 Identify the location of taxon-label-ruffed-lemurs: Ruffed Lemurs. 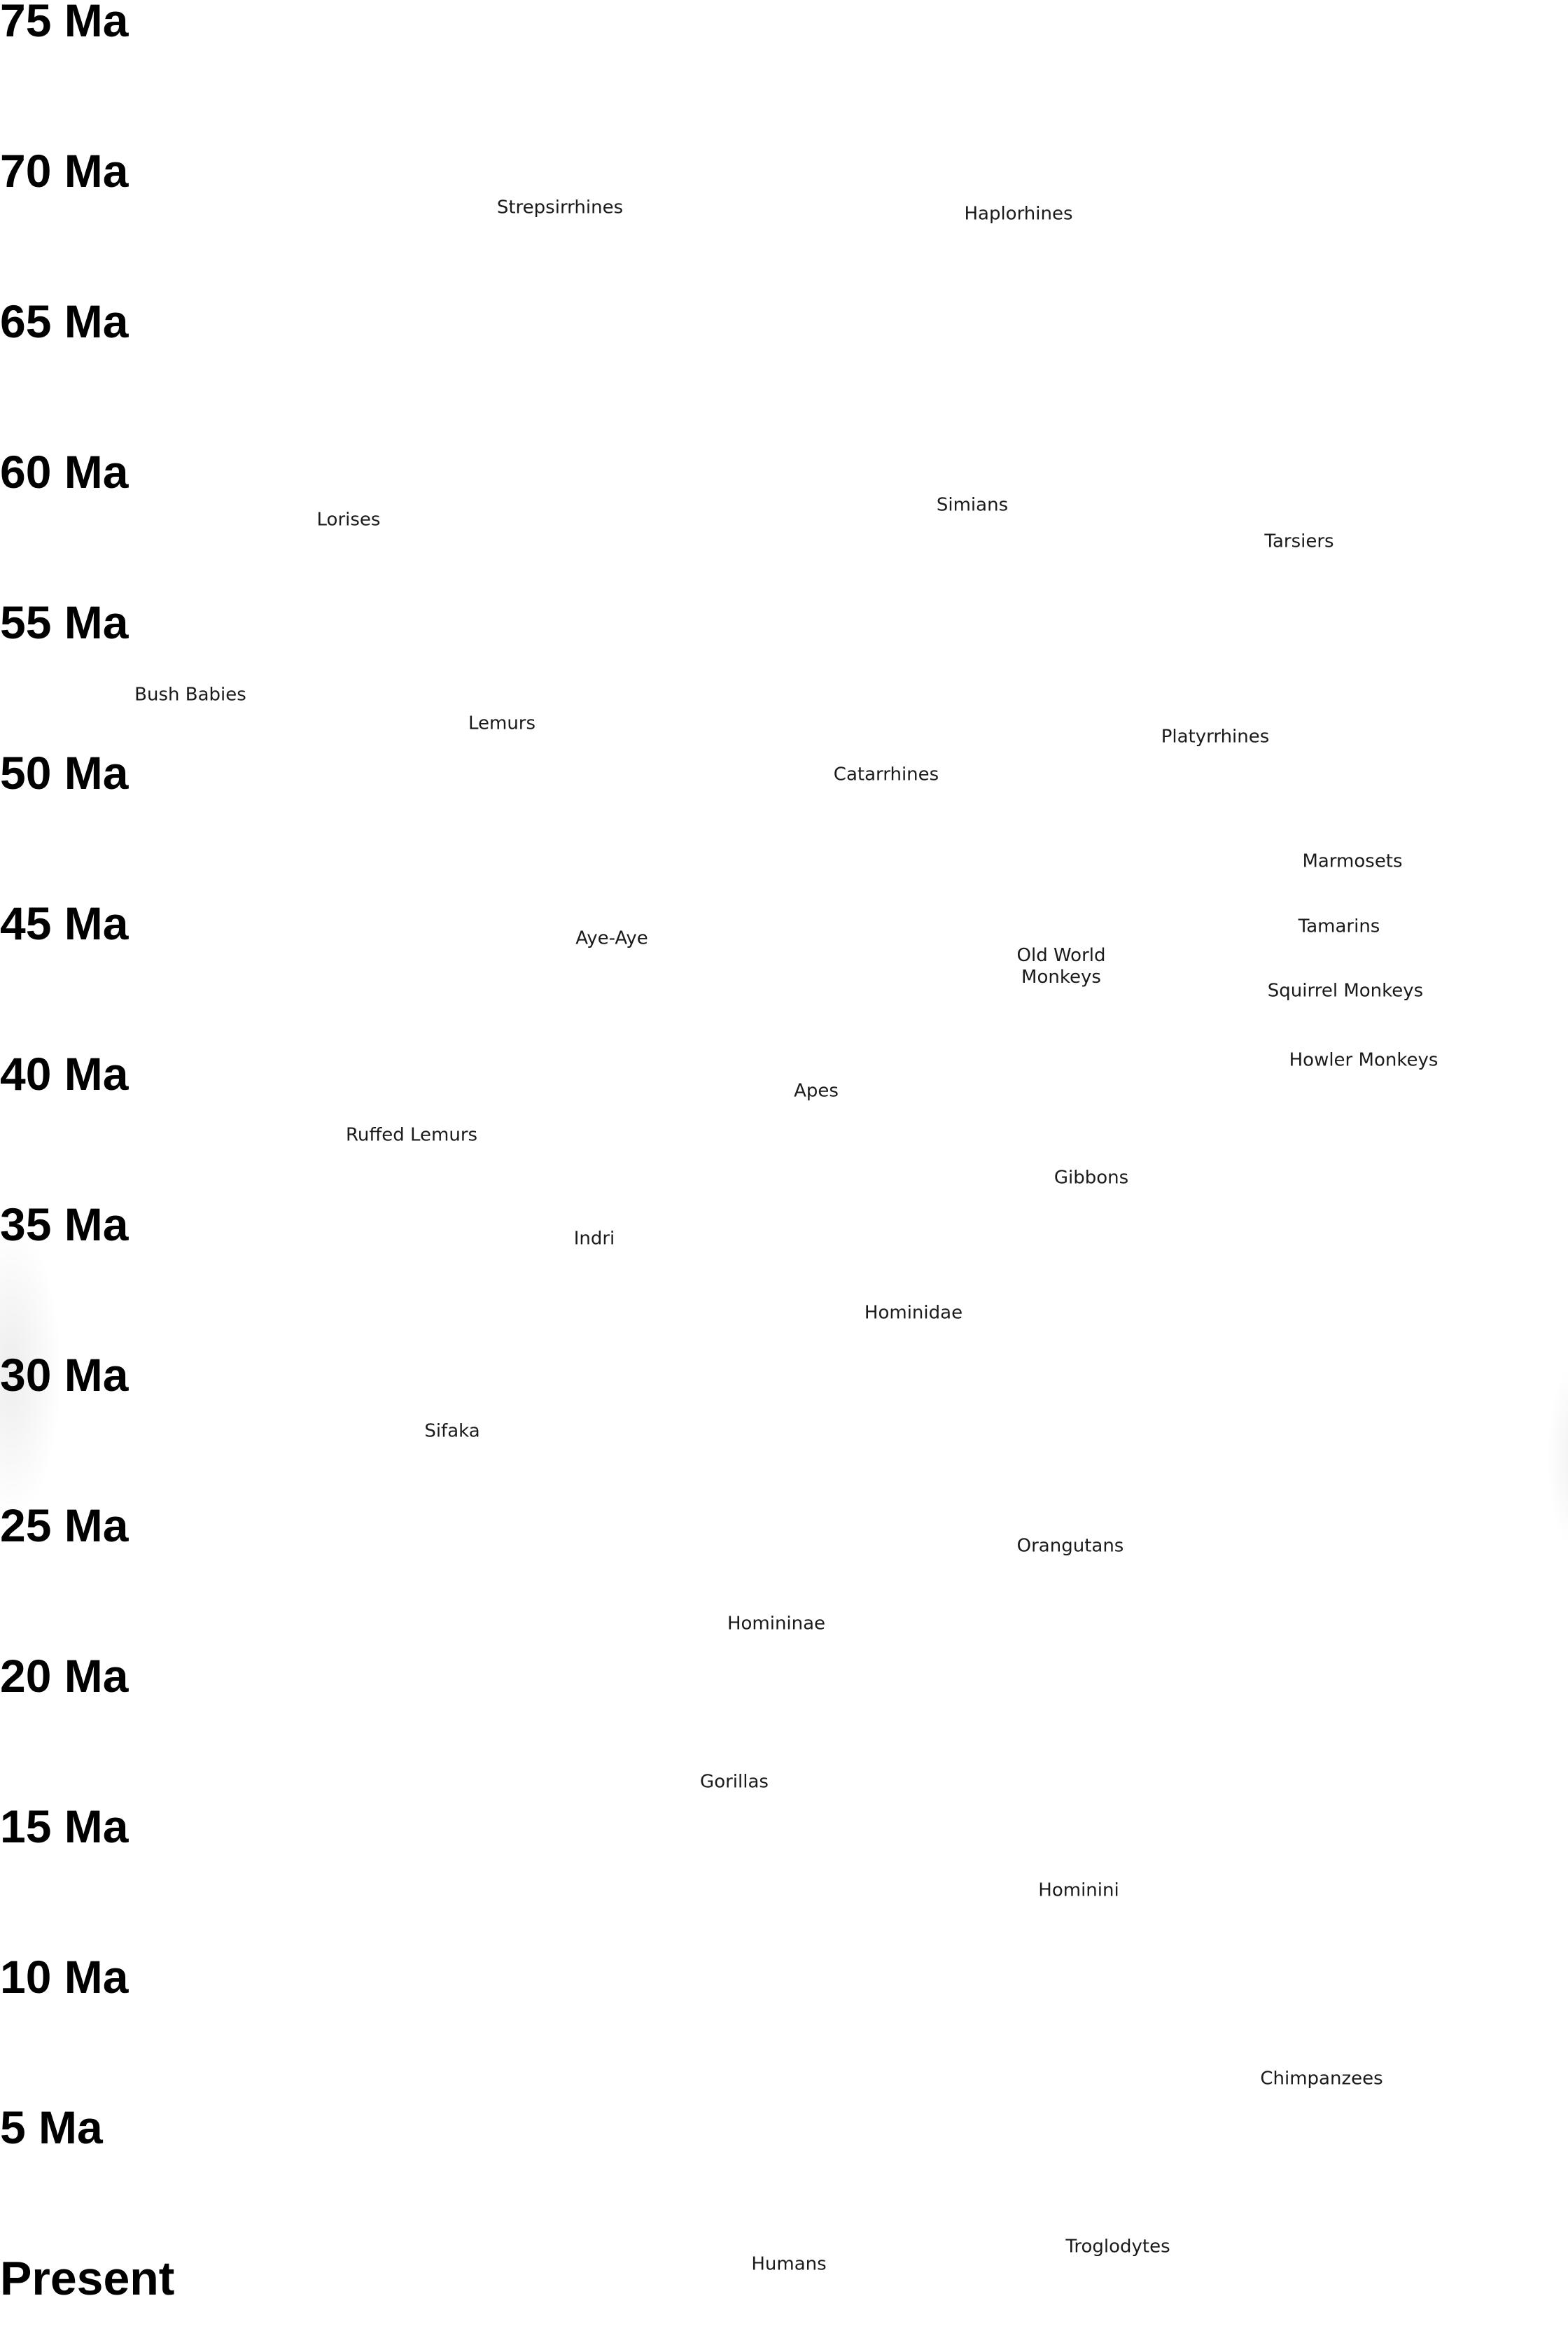
(411, 1135).